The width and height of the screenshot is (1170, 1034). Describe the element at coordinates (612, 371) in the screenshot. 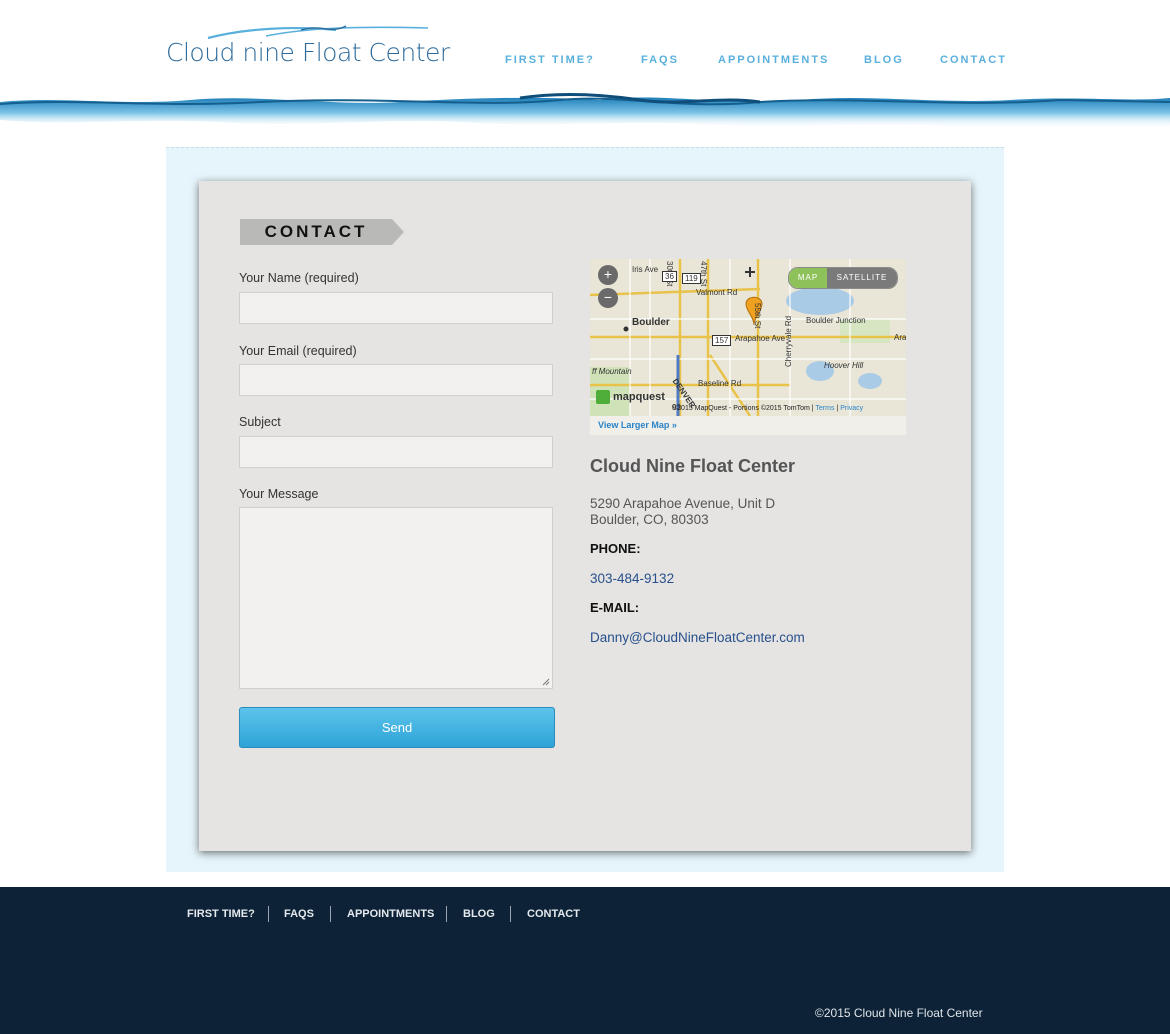

I see `map-label: ff Mountain` at that location.